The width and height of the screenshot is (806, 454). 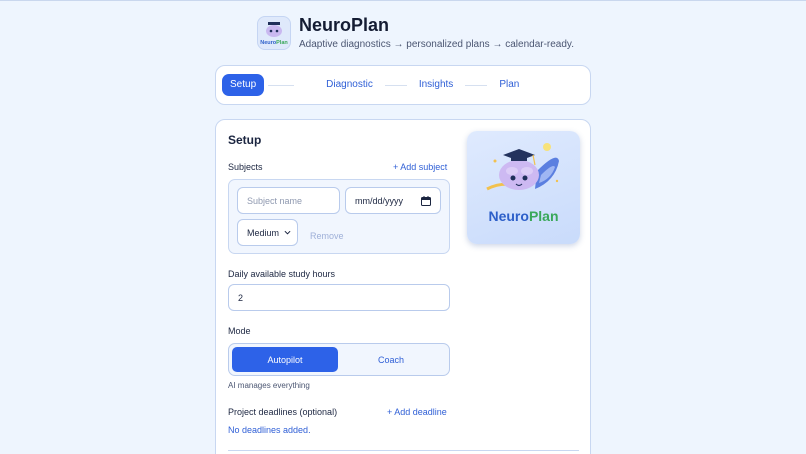 I want to click on svg-text: NeuroPlan, so click(x=274, y=43).